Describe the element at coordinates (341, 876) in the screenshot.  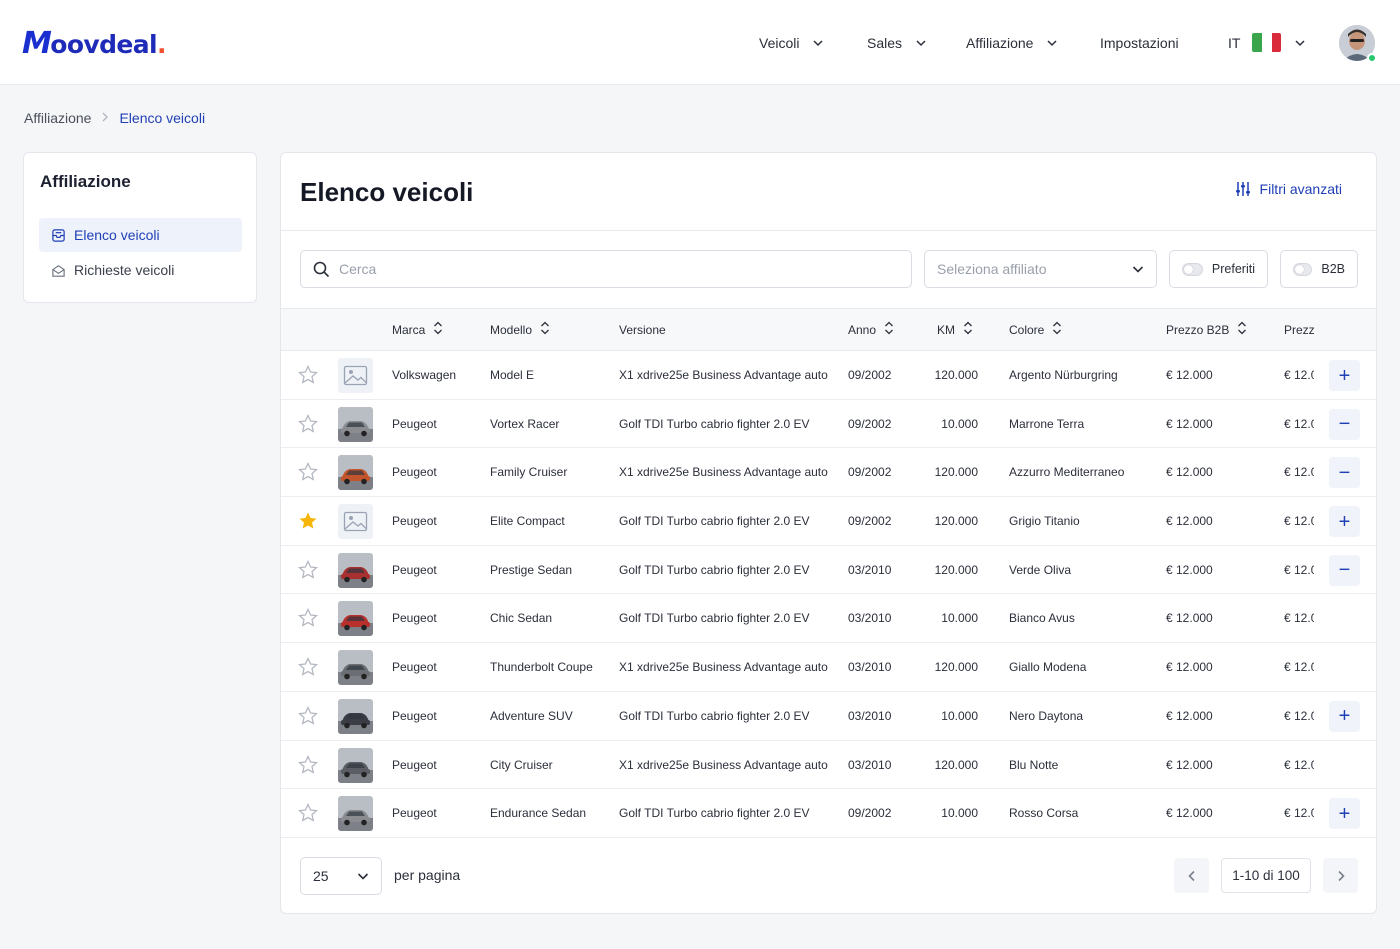
I see `per-page-select: 25` at that location.